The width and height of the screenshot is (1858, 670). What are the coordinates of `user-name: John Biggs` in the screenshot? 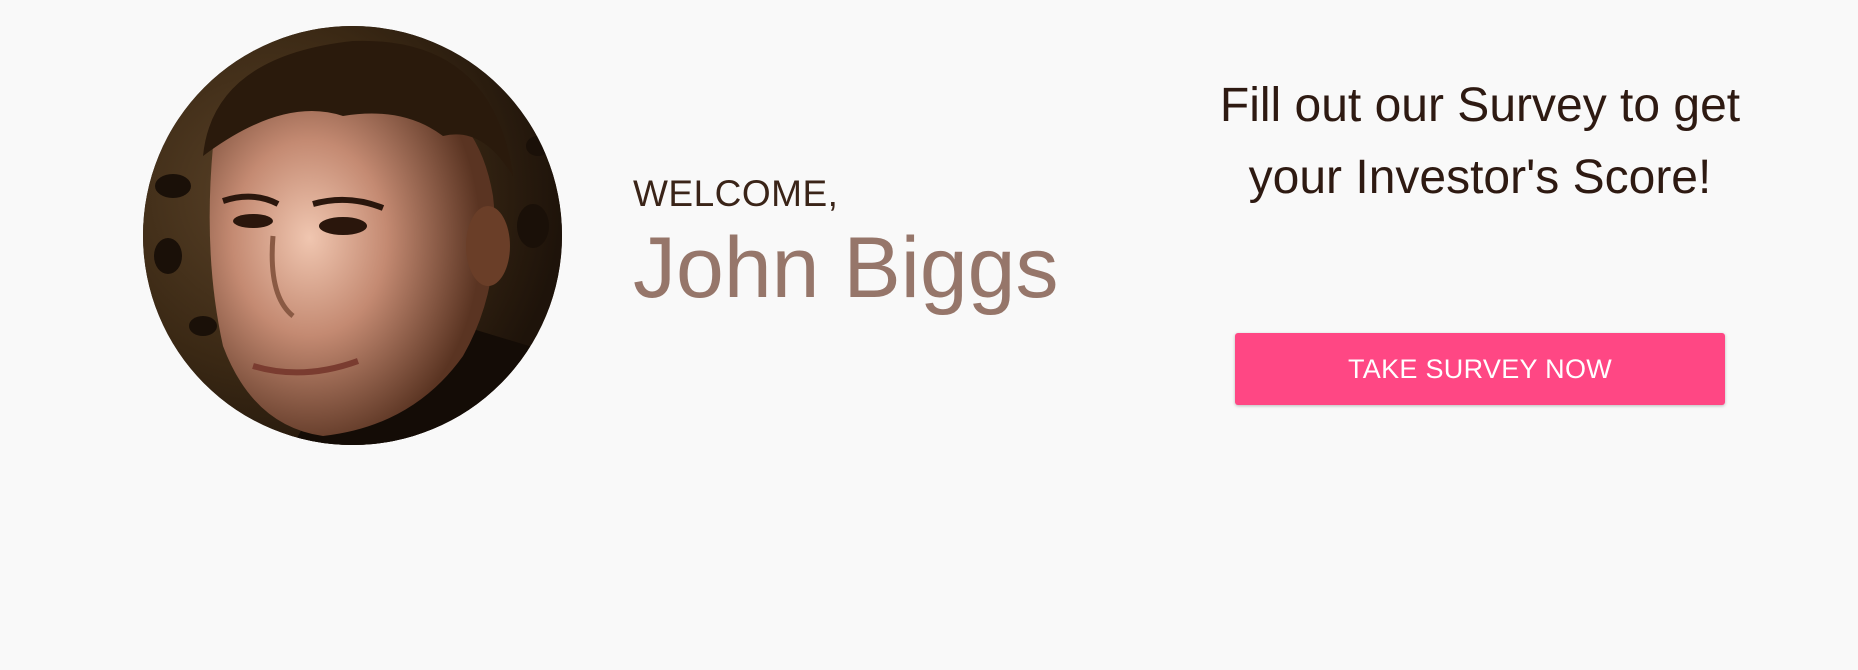 It's located at (846, 268).